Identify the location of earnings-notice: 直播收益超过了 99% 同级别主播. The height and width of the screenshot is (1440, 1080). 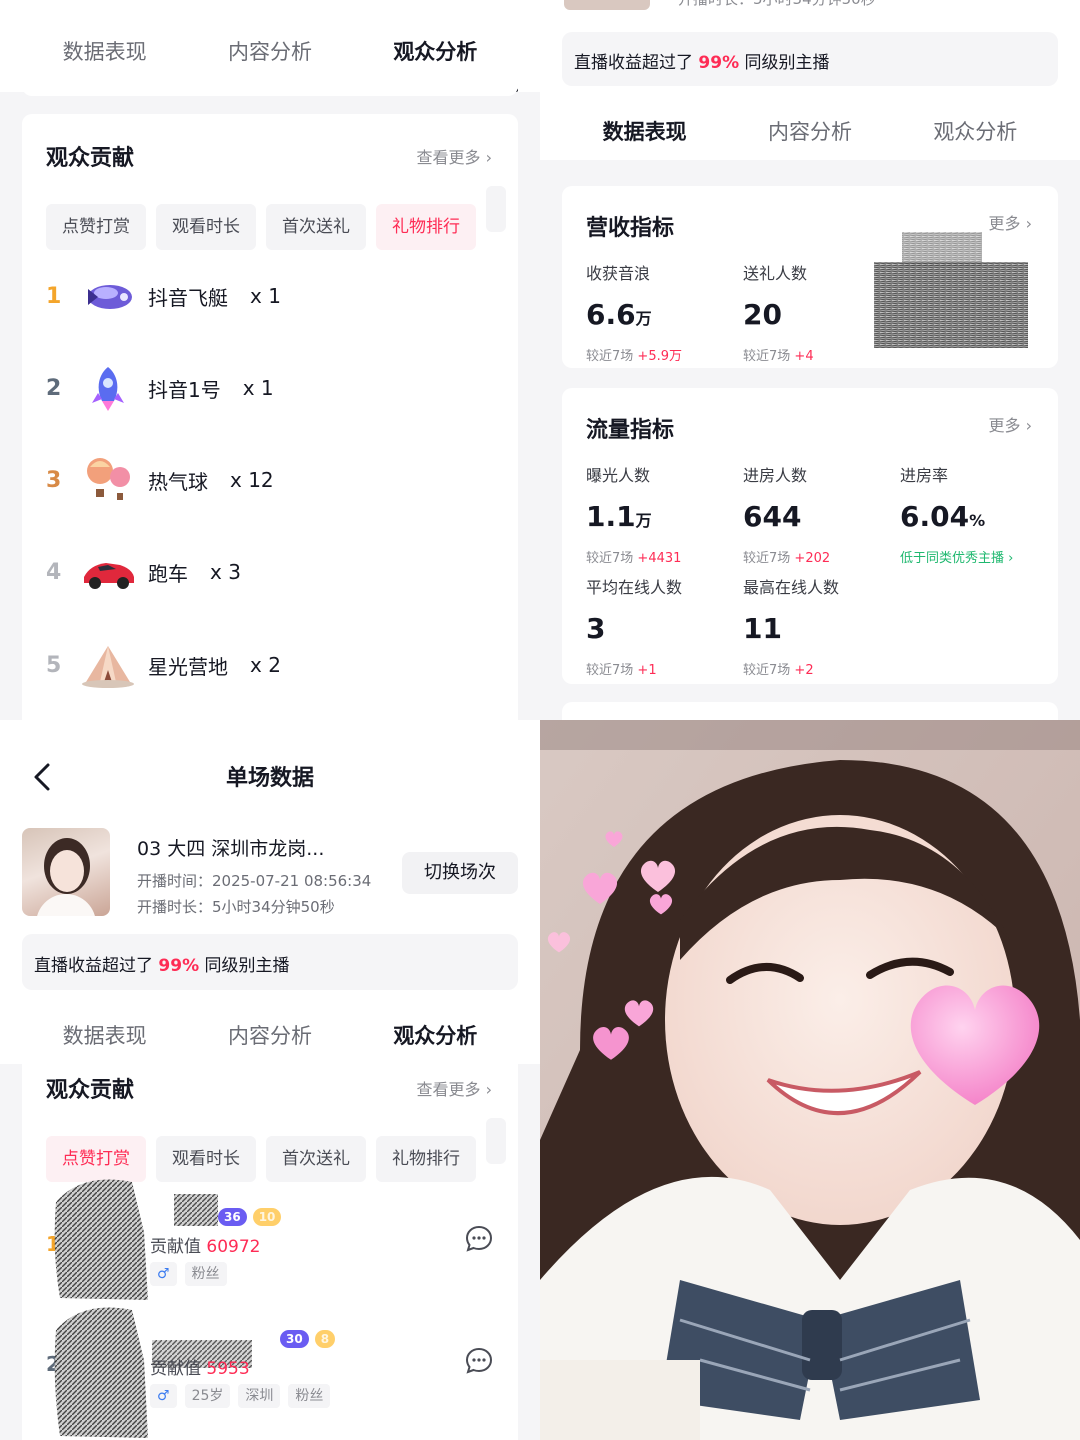
(810, 59).